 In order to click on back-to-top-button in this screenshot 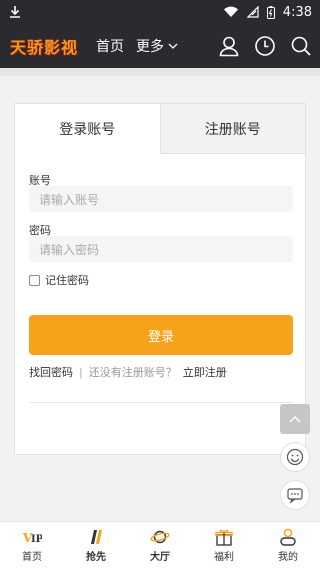, I will do `click(295, 419)`.